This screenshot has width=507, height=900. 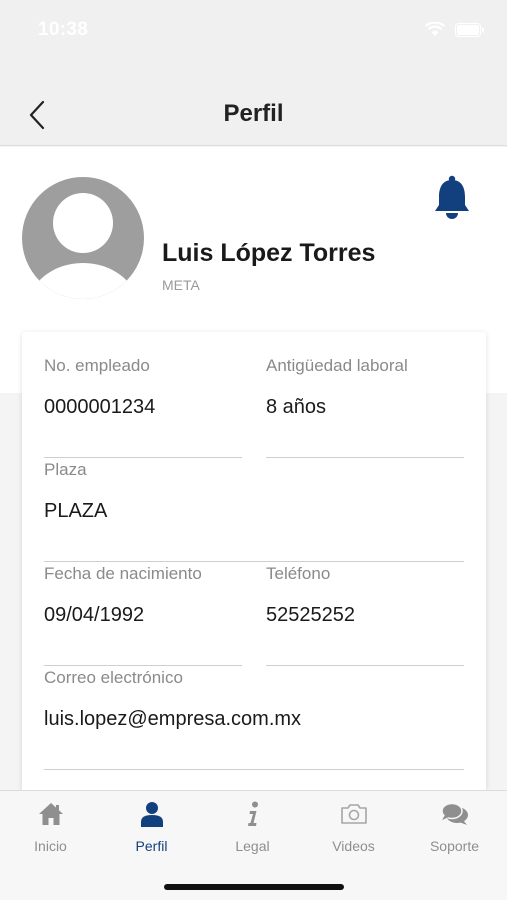 I want to click on birthdate-label: Fecha de nacimiento, so click(x=123, y=573).